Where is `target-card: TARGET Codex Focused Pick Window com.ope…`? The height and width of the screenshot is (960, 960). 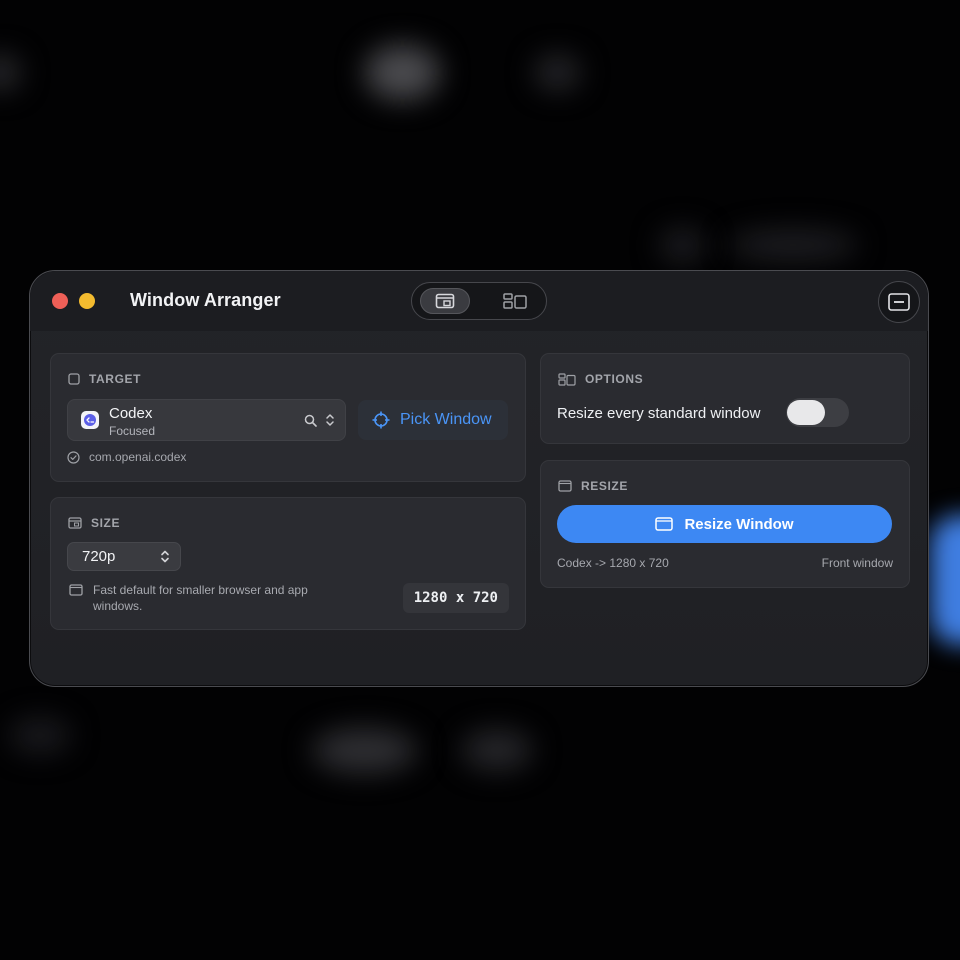 target-card: TARGET Codex Focused Pick Window com.ope… is located at coordinates (288, 417).